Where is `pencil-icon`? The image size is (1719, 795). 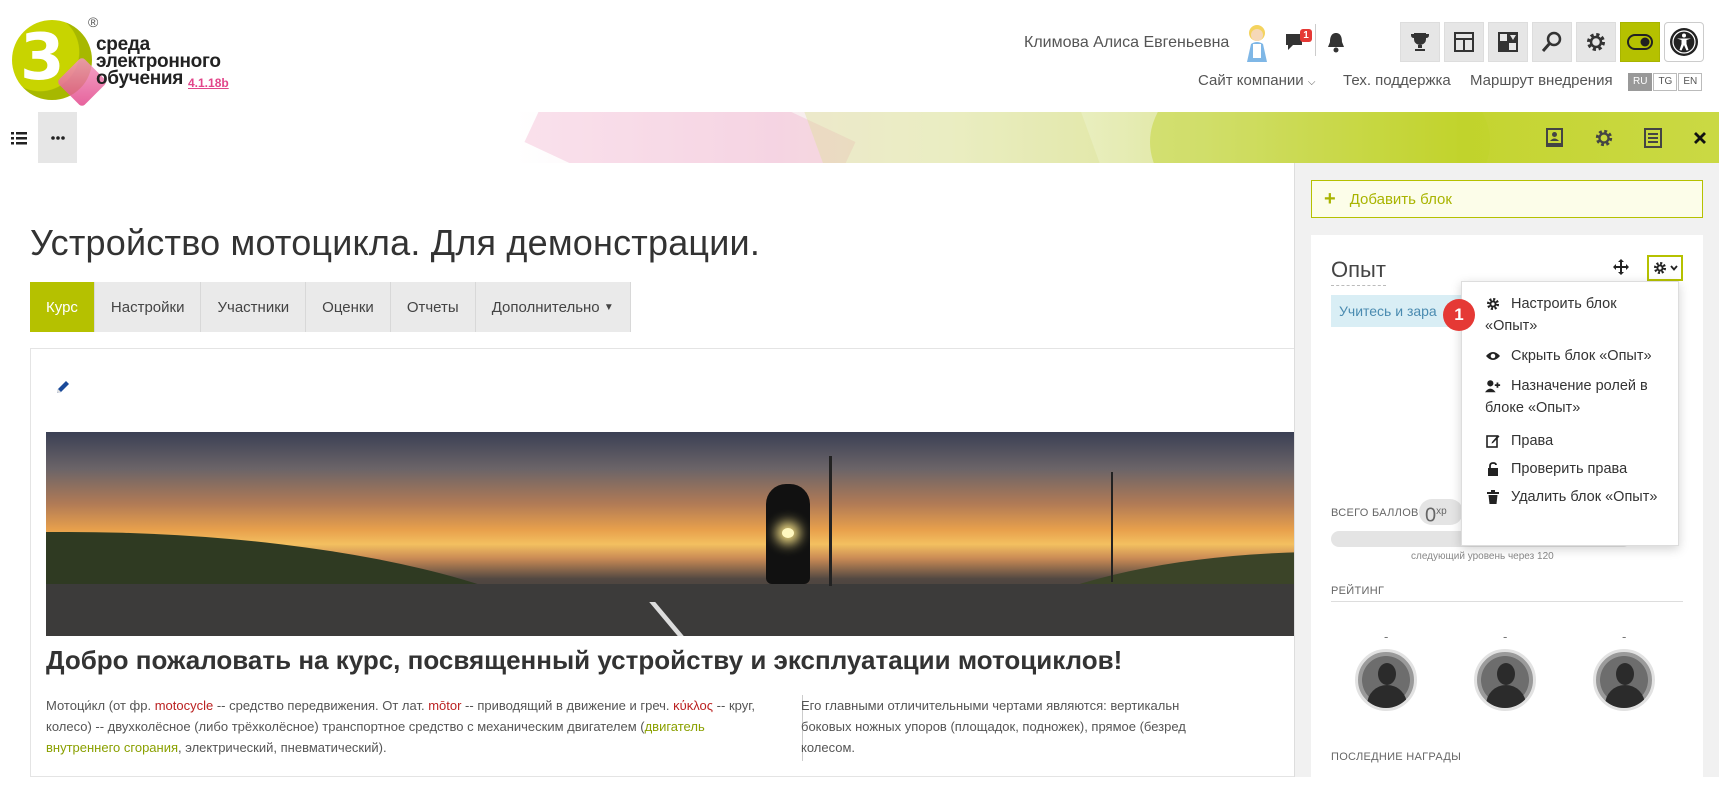 pencil-icon is located at coordinates (63, 387).